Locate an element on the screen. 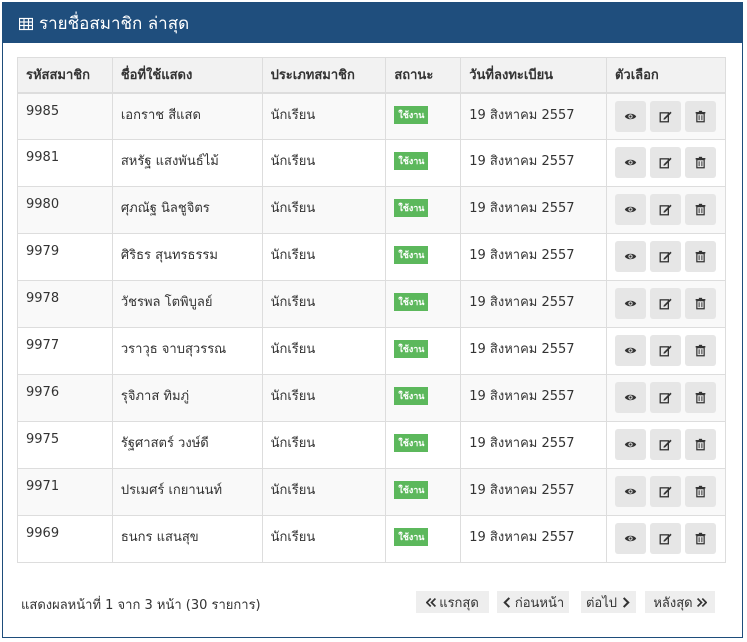  display-name: วัชรพล โตพิบูลย์ is located at coordinates (187, 304).